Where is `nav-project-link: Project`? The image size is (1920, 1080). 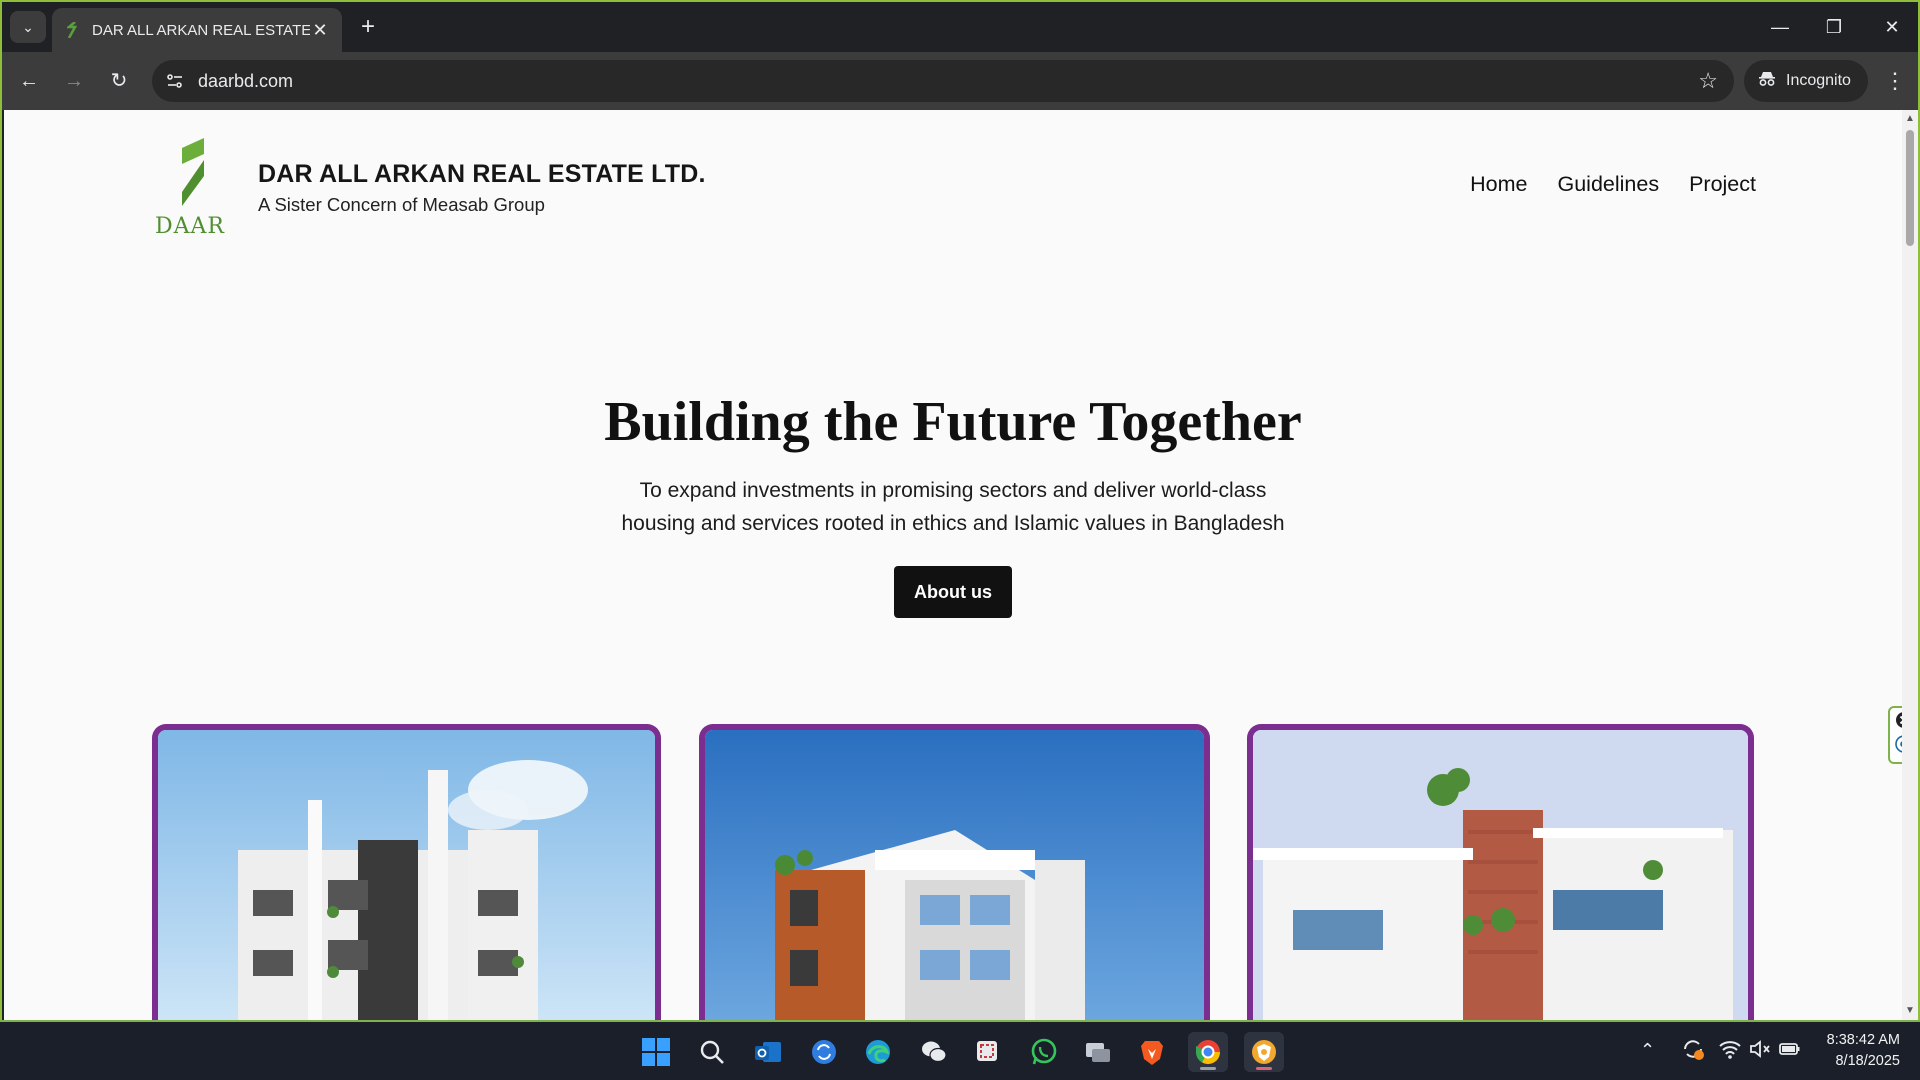 nav-project-link: Project is located at coordinates (1722, 184).